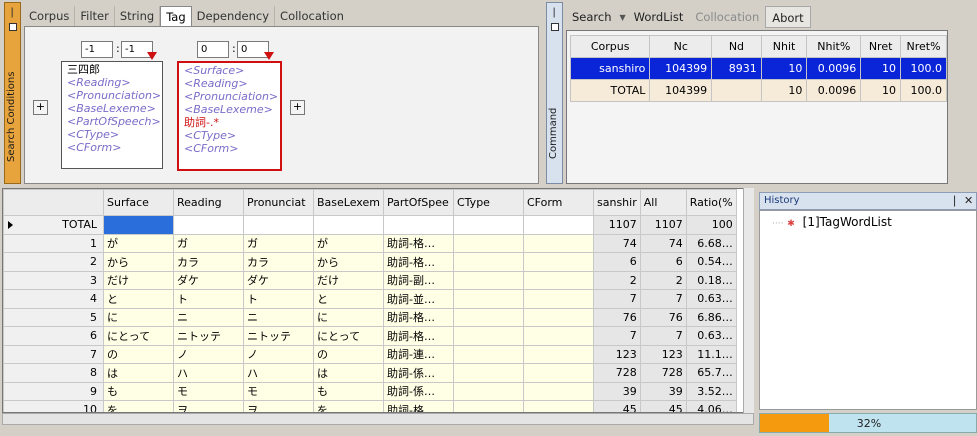 Image resolution: width=977 pixels, height=436 pixels. Describe the element at coordinates (348, 391) in the screenshot. I see `grid-cell: も` at that location.